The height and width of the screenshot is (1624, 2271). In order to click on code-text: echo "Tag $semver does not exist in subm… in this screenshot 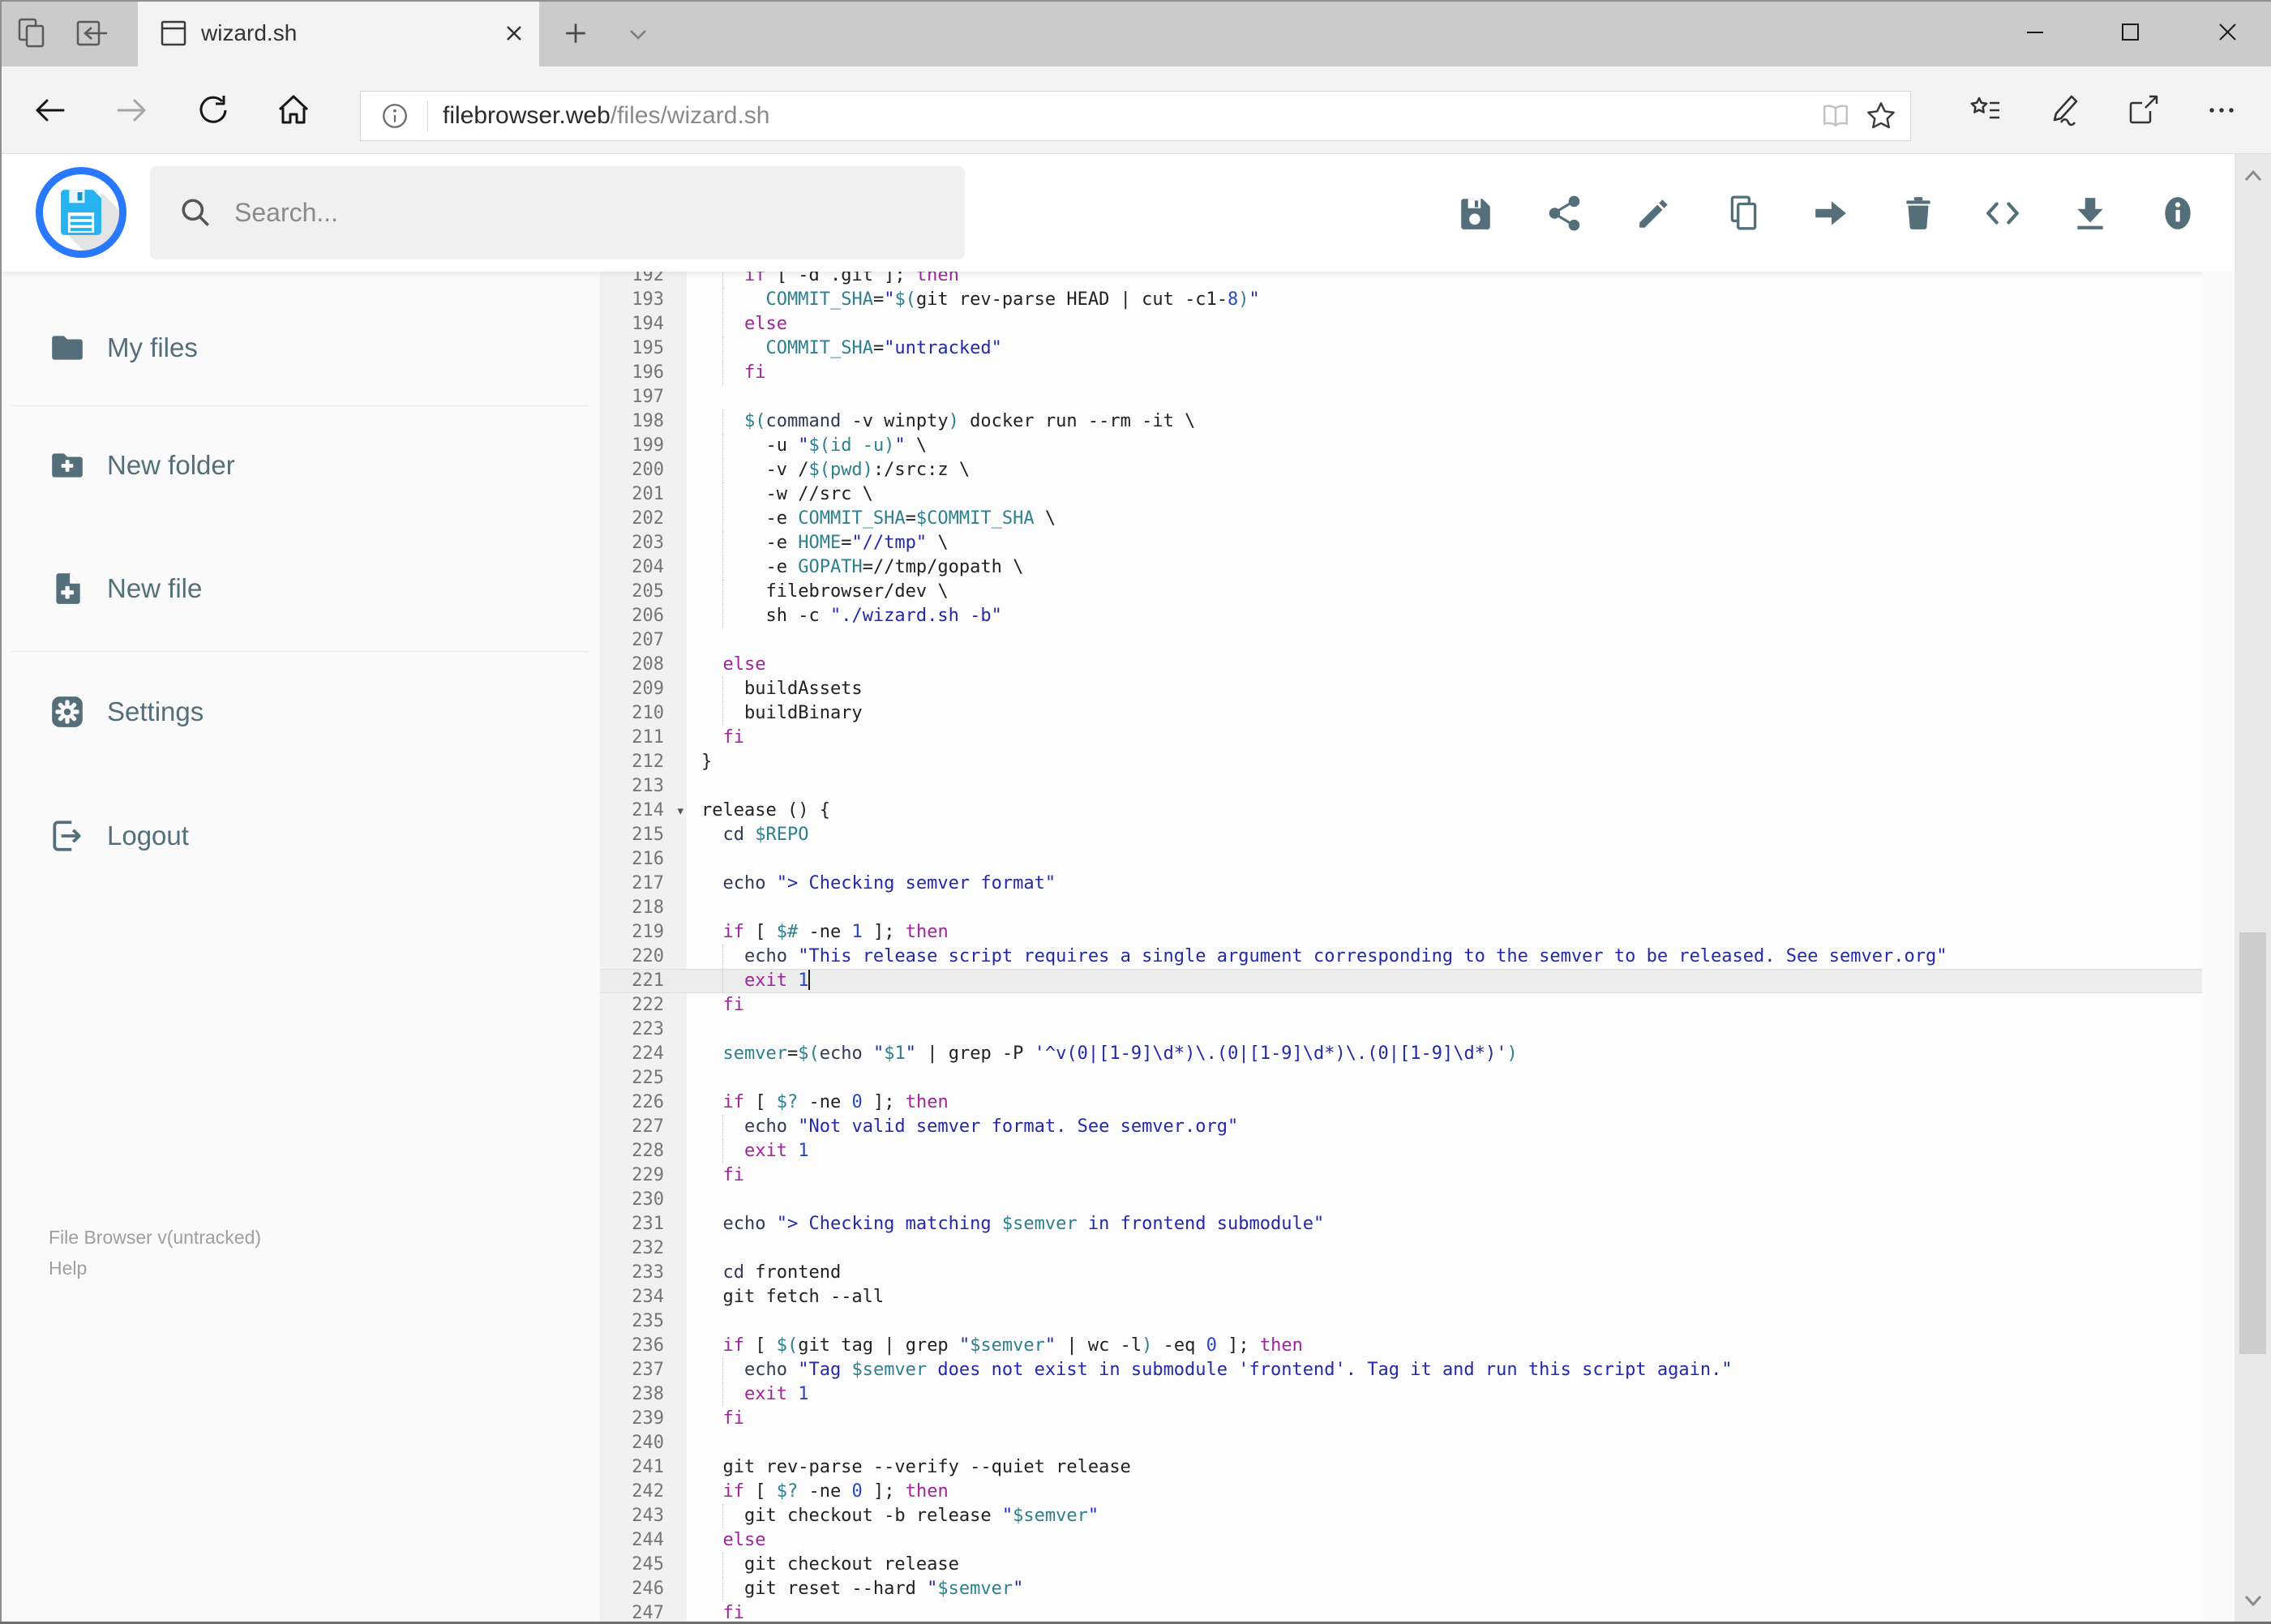, I will do `click(1461, 1370)`.